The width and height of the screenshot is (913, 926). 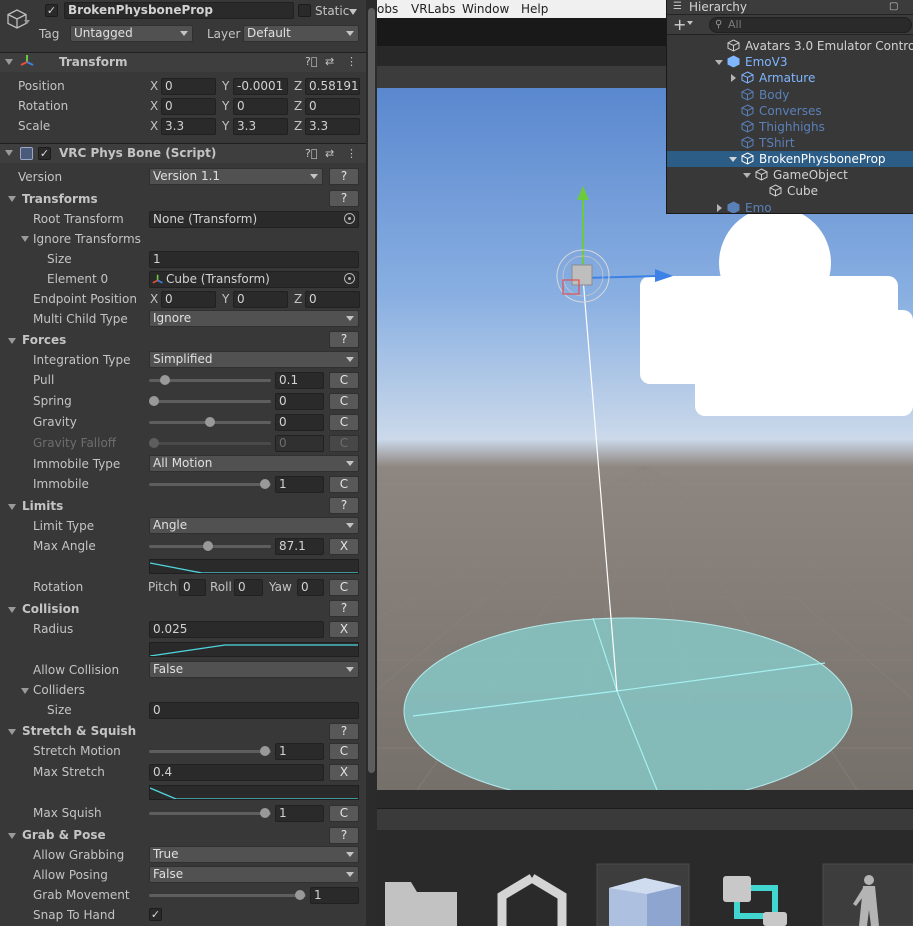 I want to click on physbone-fold-arrow, so click(x=9, y=153).